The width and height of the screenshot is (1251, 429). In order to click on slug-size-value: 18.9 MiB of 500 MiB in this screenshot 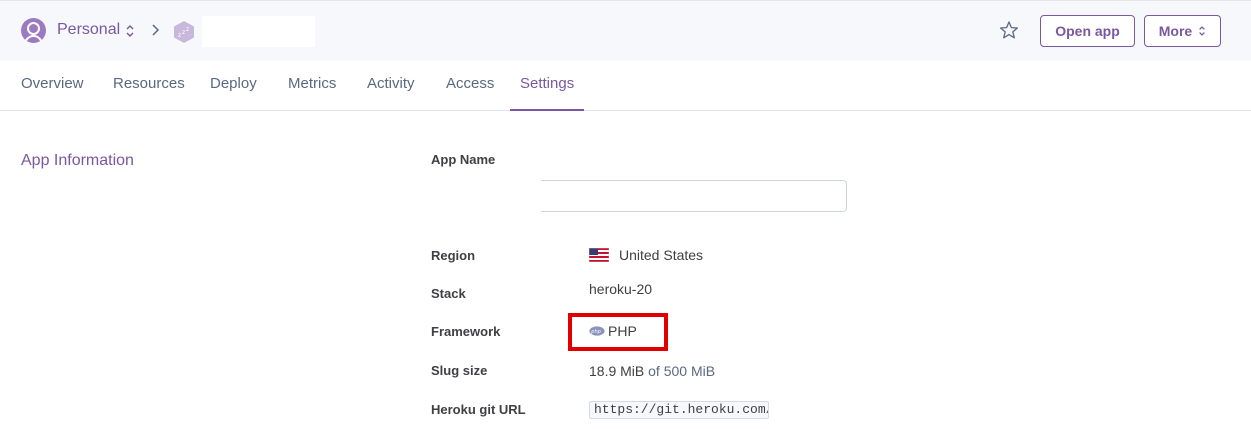, I will do `click(652, 371)`.